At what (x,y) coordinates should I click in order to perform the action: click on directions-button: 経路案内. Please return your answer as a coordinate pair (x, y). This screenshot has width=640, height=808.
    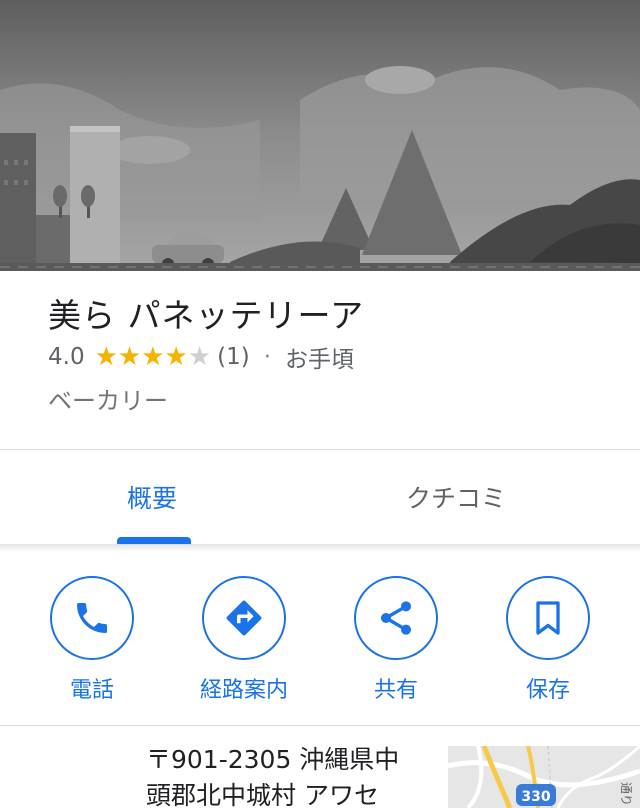
    Looking at the image, I should click on (244, 641).